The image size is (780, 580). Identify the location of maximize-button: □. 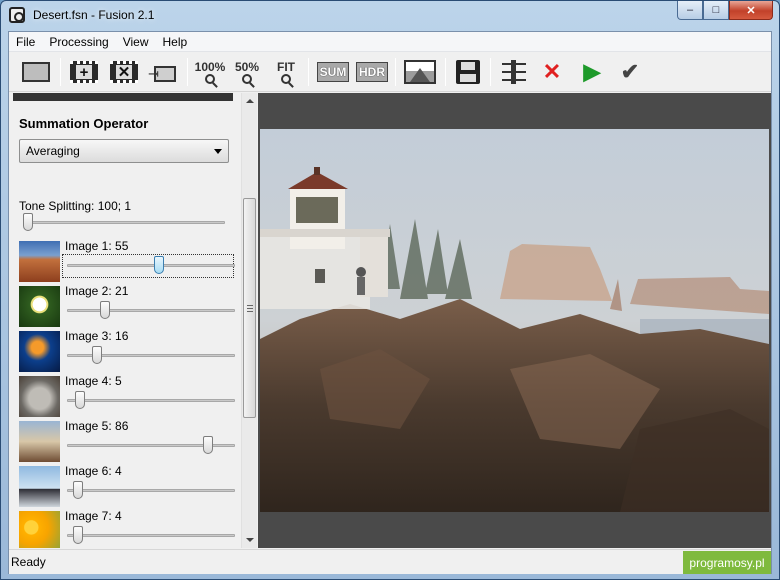
(716, 10).